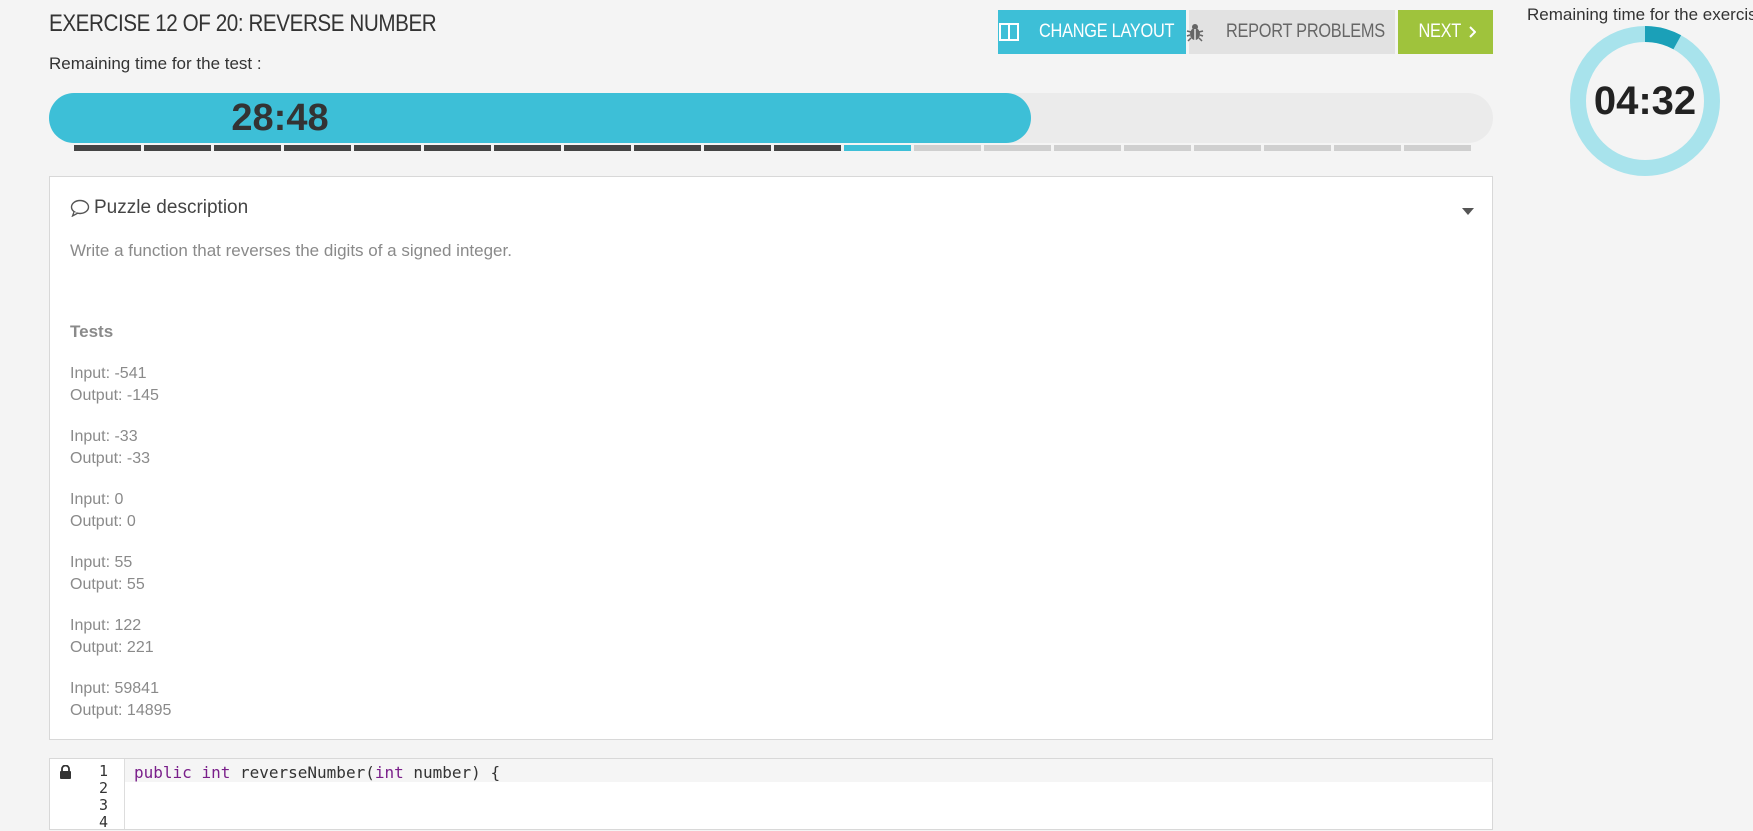 The width and height of the screenshot is (1753, 831). What do you see at coordinates (452, 772) in the screenshot?
I see `code-text: number) {` at bounding box center [452, 772].